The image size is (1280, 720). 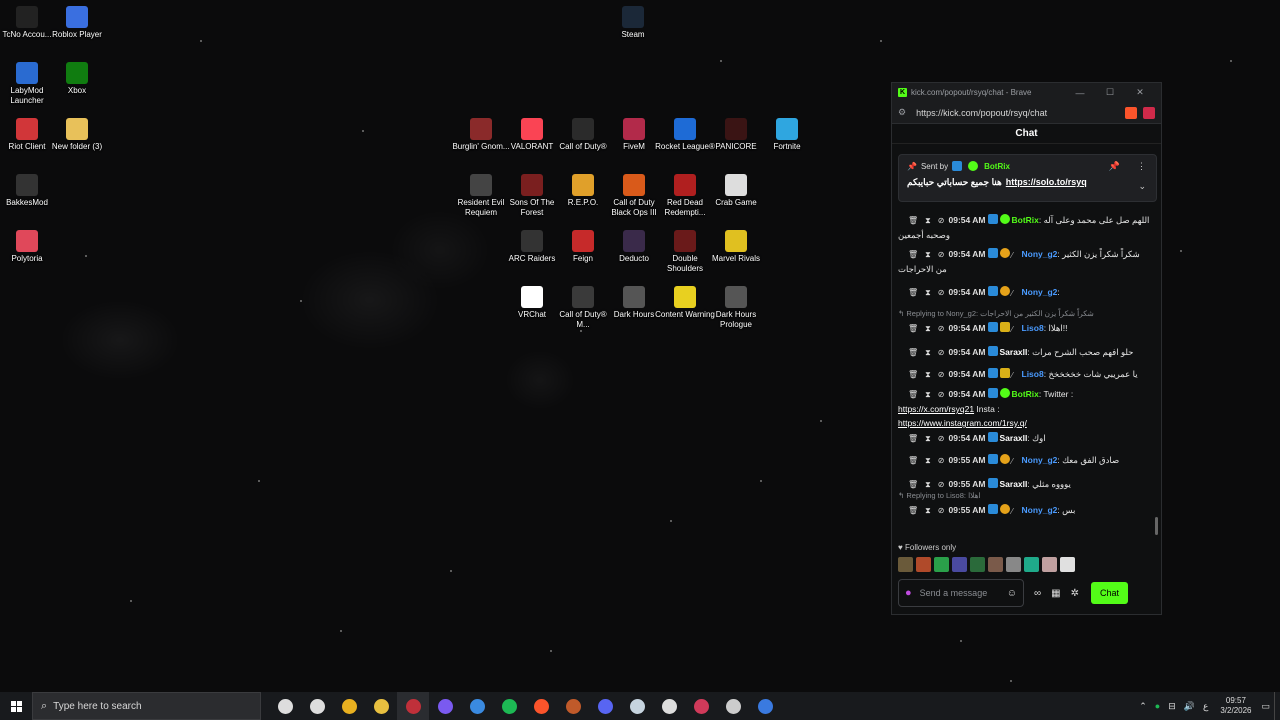 I want to click on settings-gear-icon: ✲, so click(x=1075, y=593).